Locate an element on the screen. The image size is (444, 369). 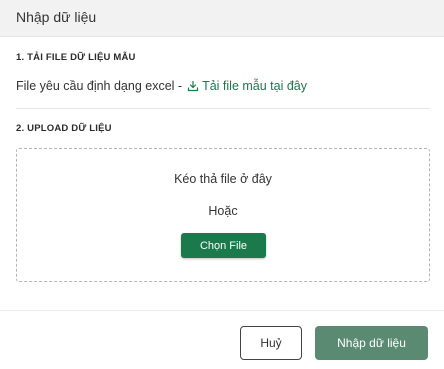
download-icon is located at coordinates (193, 86).